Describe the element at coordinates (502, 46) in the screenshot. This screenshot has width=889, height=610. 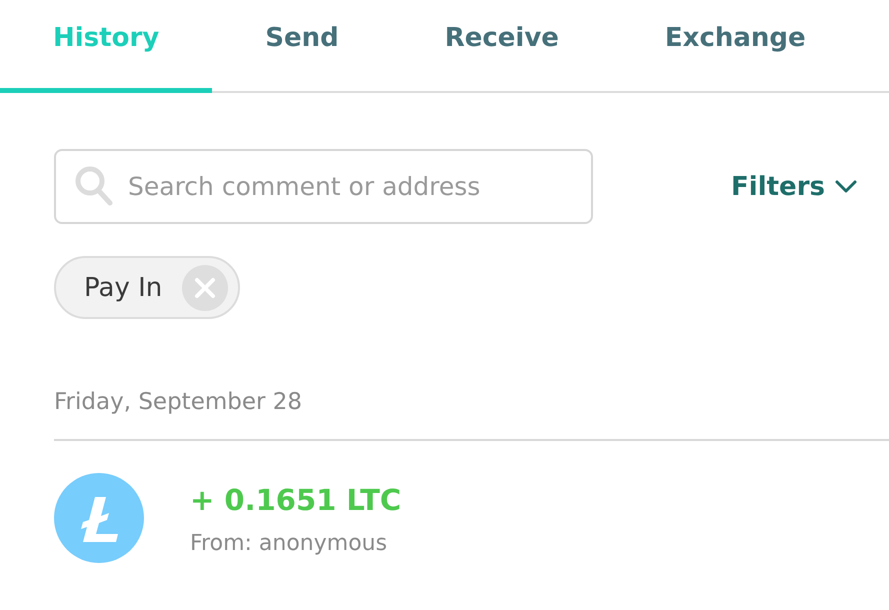
I see `tab: Receive` at that location.